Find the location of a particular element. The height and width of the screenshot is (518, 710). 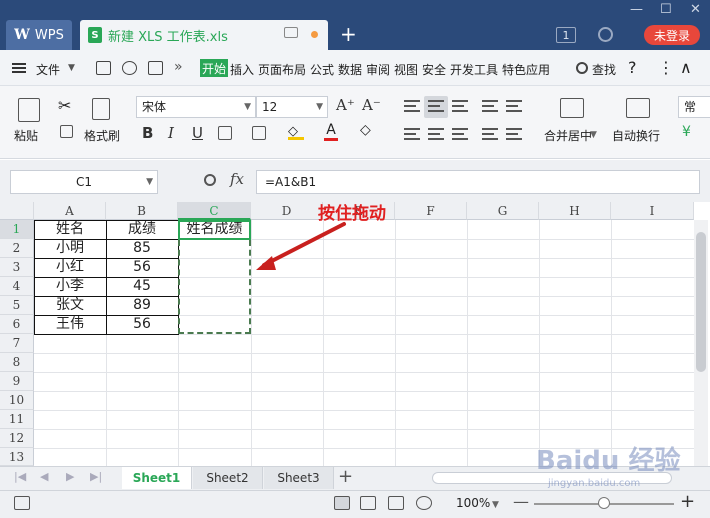

row-header: 9 is located at coordinates (17, 381).